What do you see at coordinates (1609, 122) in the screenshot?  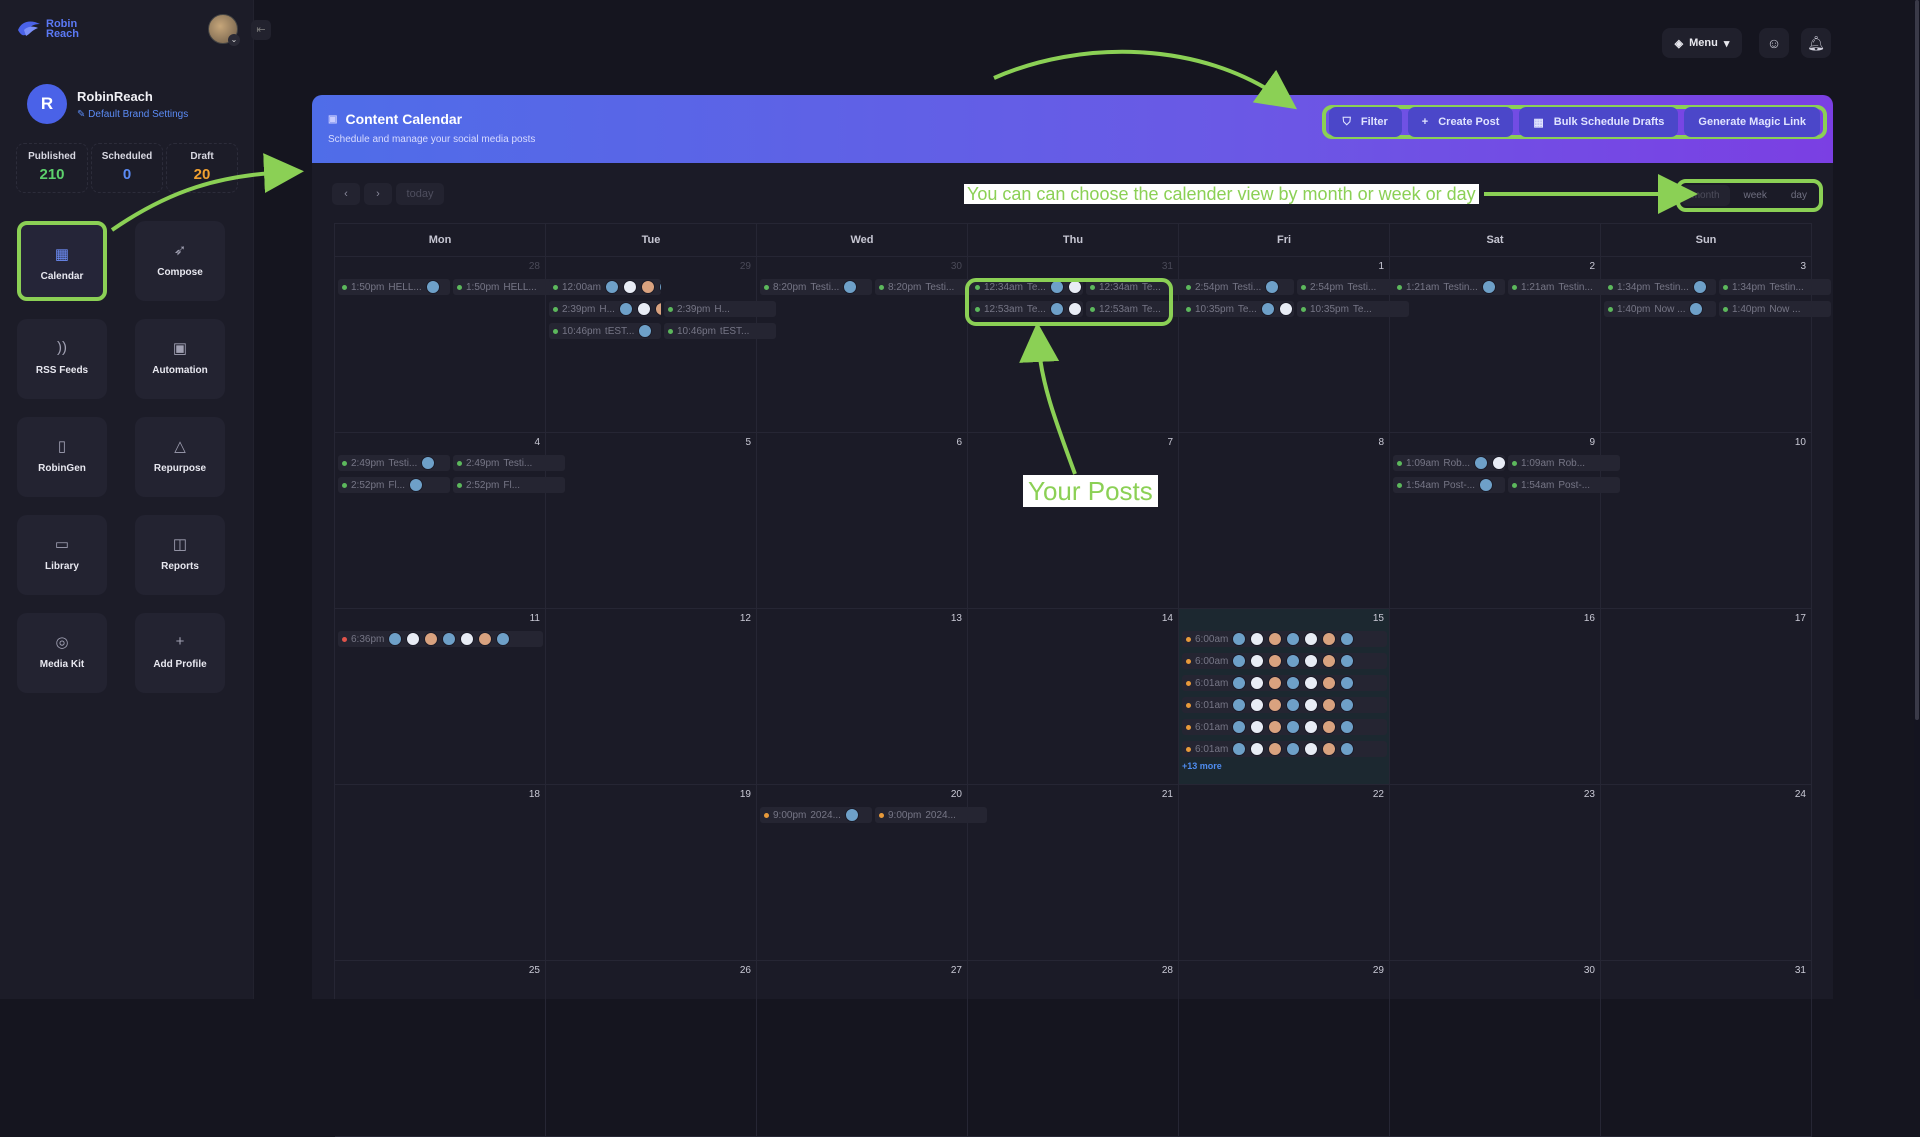 I see `button-label: Bulk Schedule Drafts` at bounding box center [1609, 122].